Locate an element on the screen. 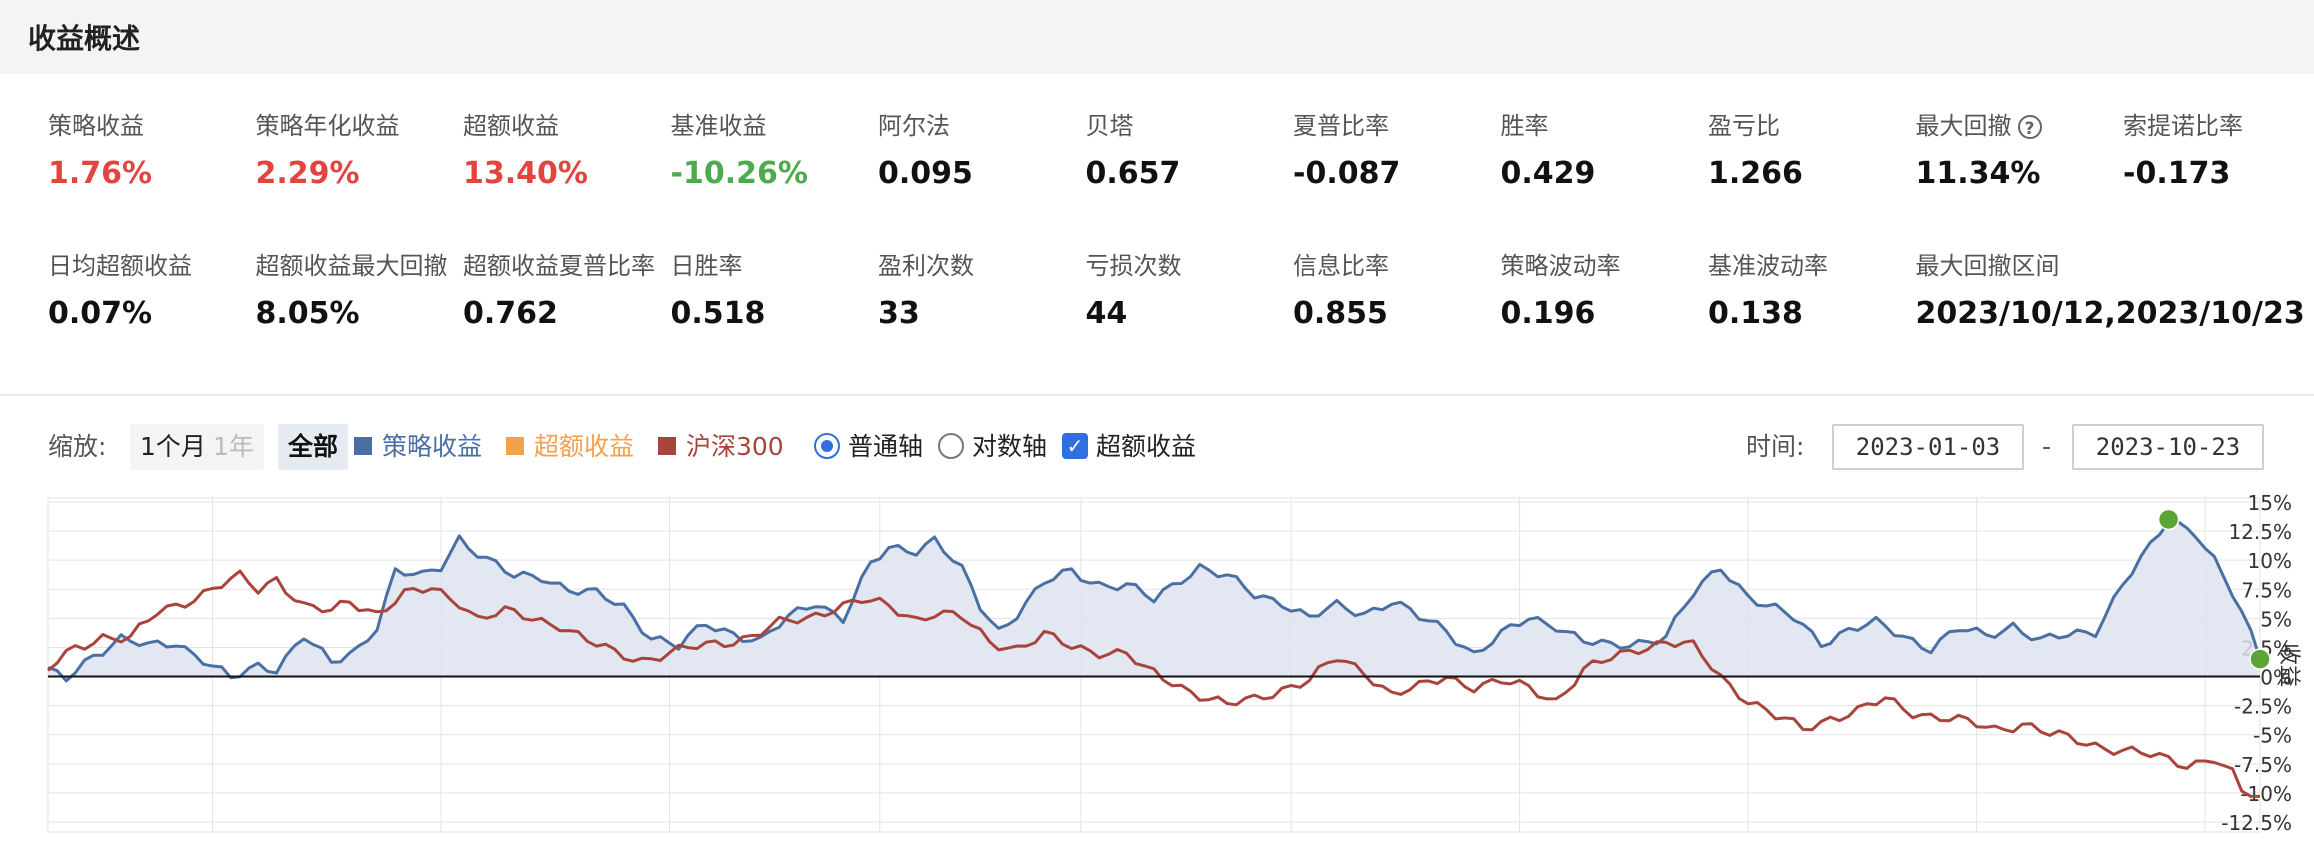 This screenshot has width=2314, height=848. metric-label: 夏普比率 is located at coordinates (1398, 126).